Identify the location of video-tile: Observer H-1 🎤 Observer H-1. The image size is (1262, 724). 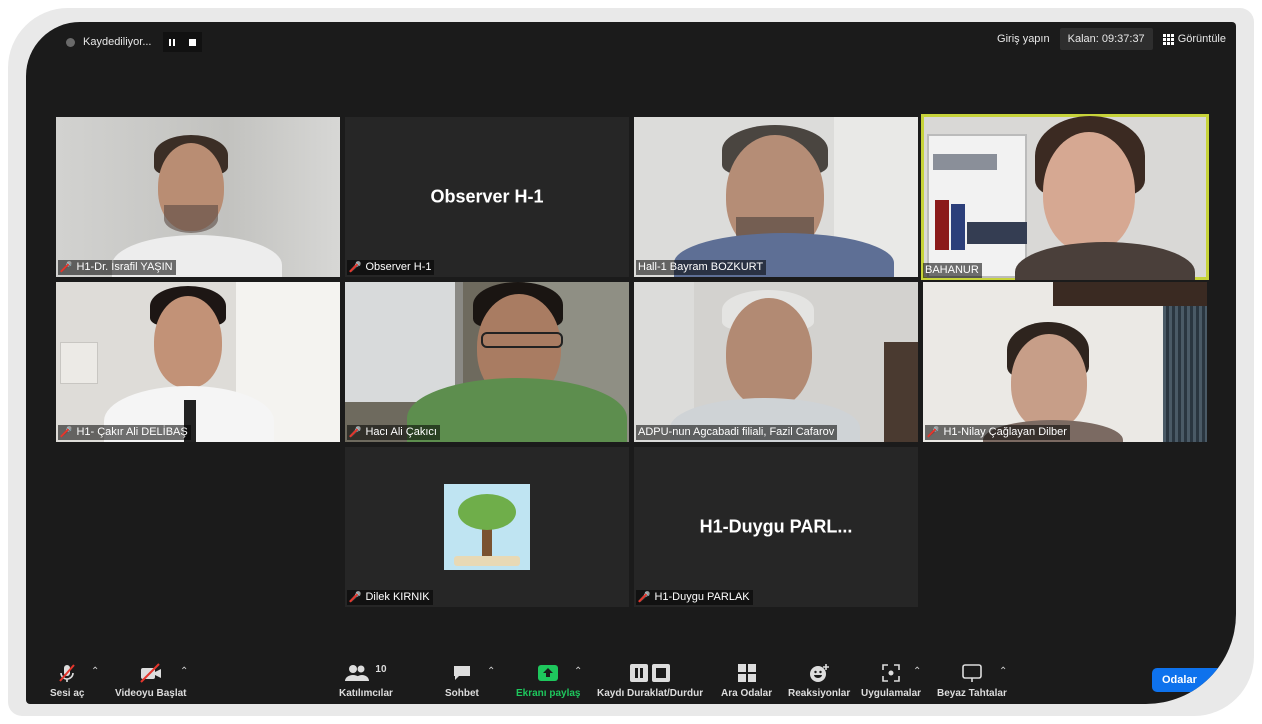
(487, 197).